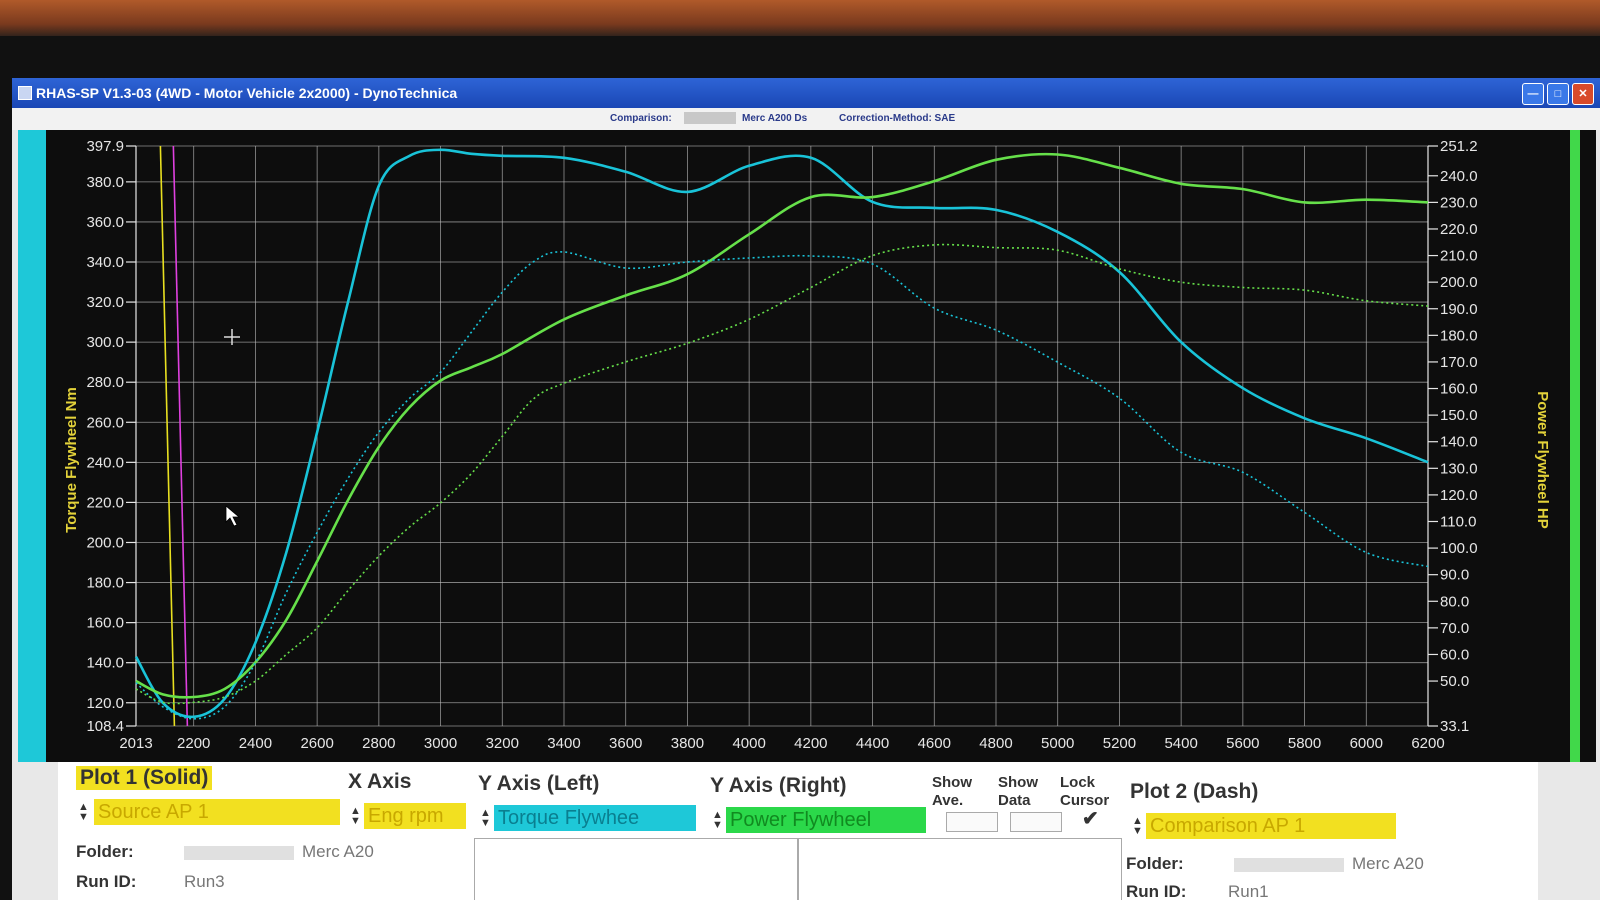 The height and width of the screenshot is (900, 1600). What do you see at coordinates (710, 118) in the screenshot?
I see `redacted-field` at bounding box center [710, 118].